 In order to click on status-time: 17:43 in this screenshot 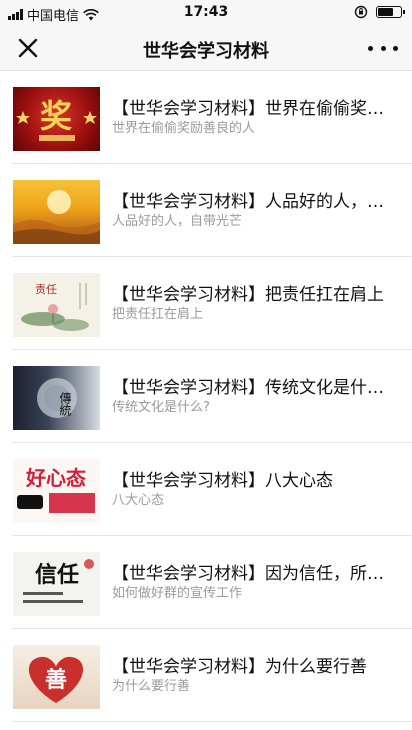, I will do `click(206, 12)`.